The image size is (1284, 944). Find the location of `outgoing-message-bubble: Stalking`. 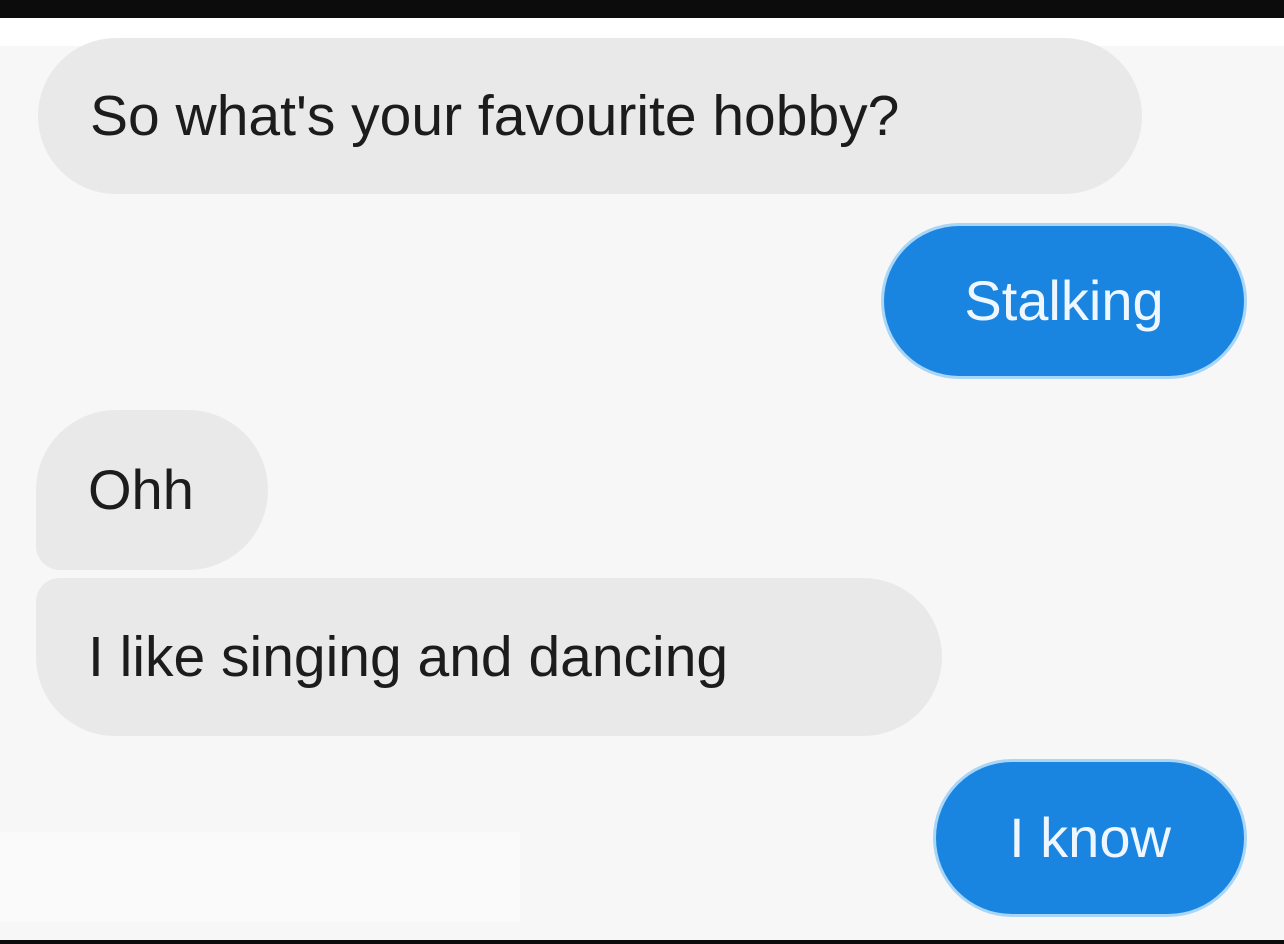

outgoing-message-bubble: Stalking is located at coordinates (1064, 301).